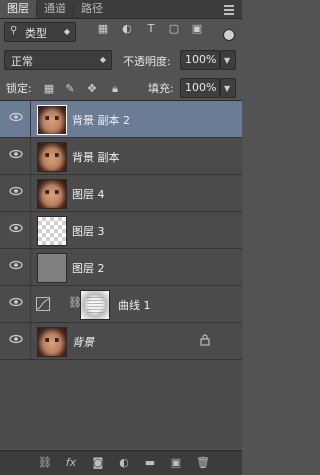  What do you see at coordinates (96, 157) in the screenshot?
I see `layer-name: 背景 副本` at bounding box center [96, 157].